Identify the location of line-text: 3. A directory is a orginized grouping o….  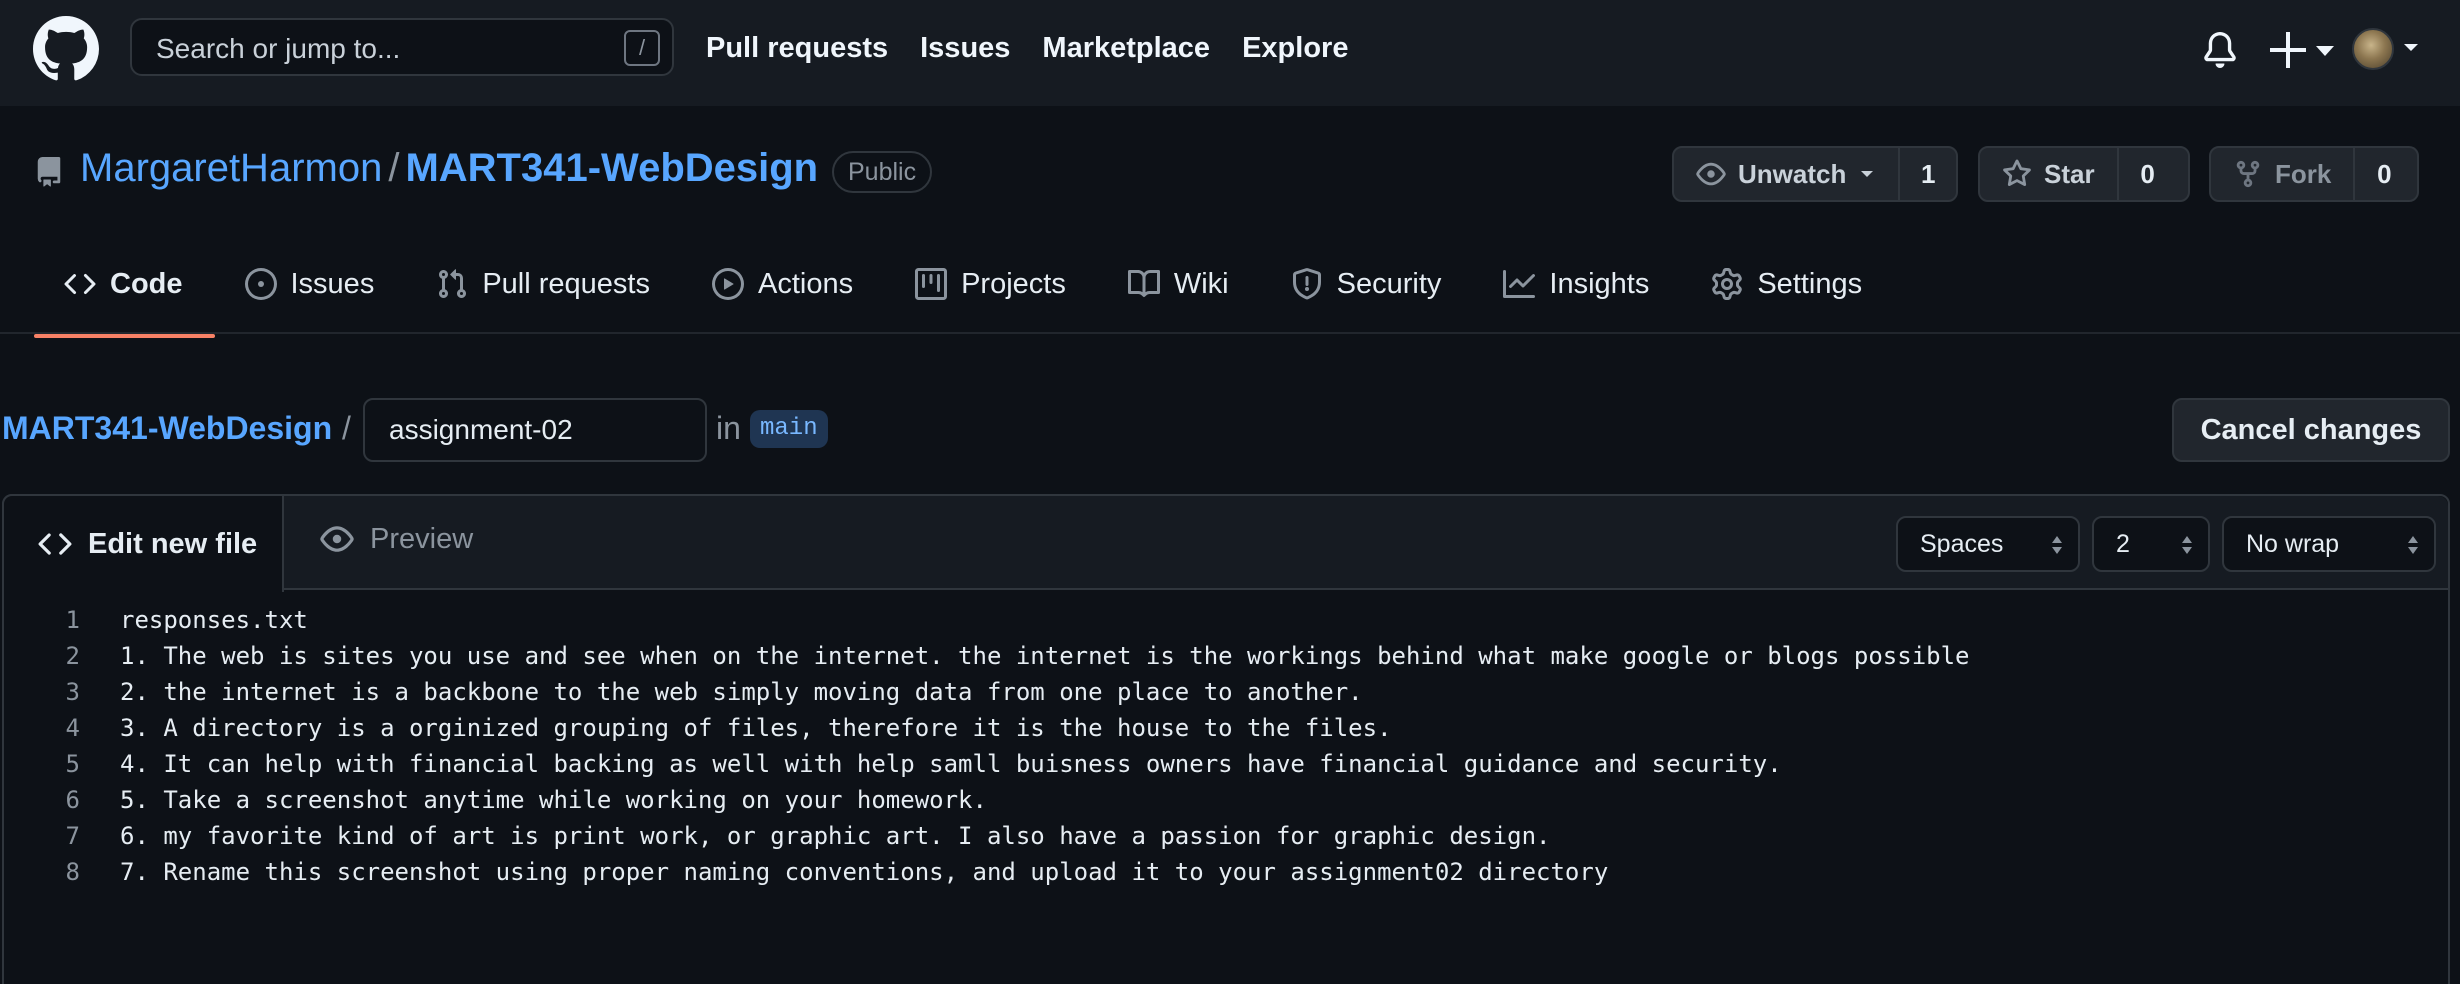
(756, 728).